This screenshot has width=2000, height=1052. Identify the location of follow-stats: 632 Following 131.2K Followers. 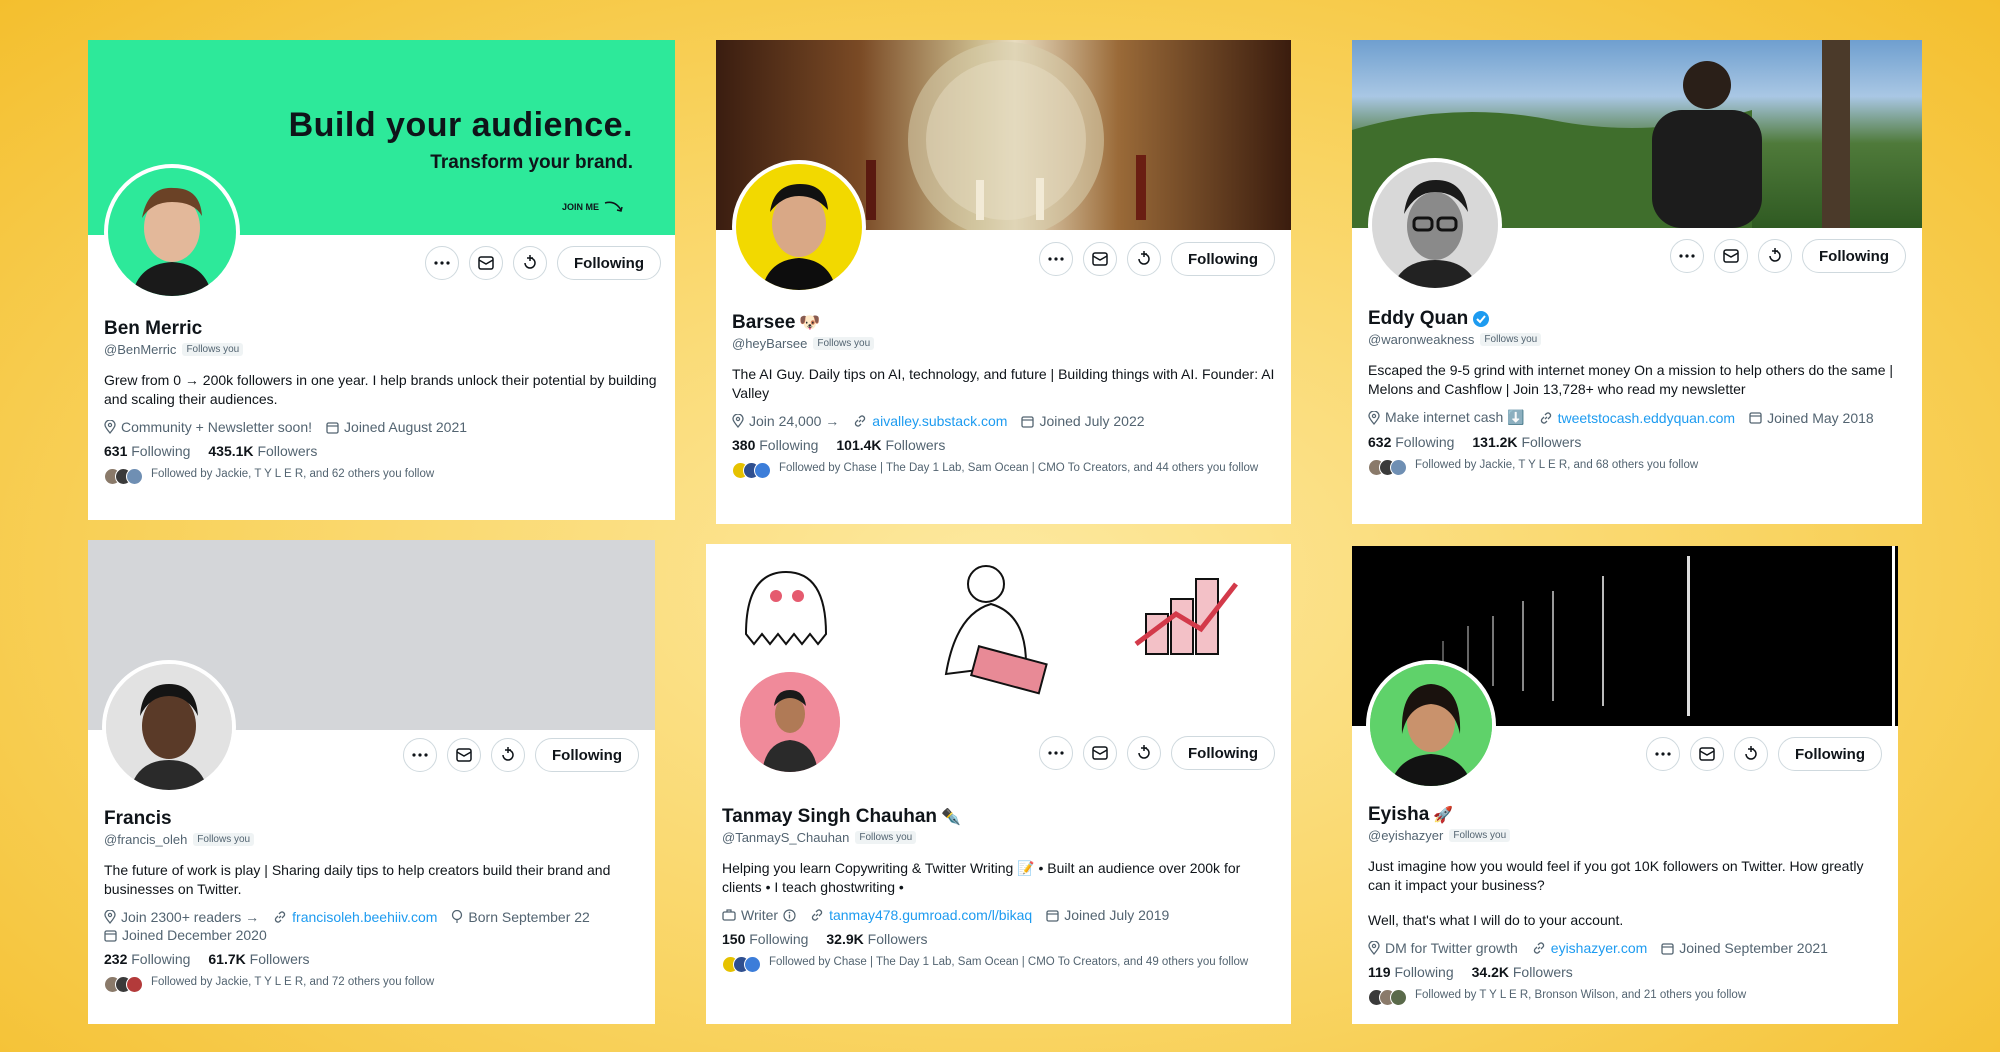
(1637, 442).